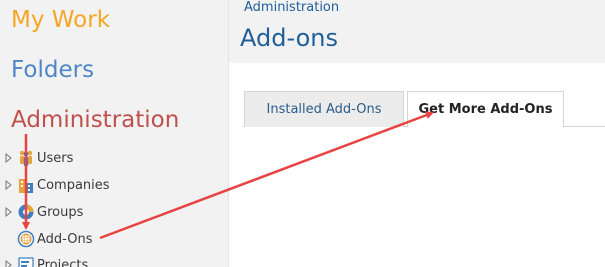  I want to click on page-title: Add-ons, so click(289, 38).